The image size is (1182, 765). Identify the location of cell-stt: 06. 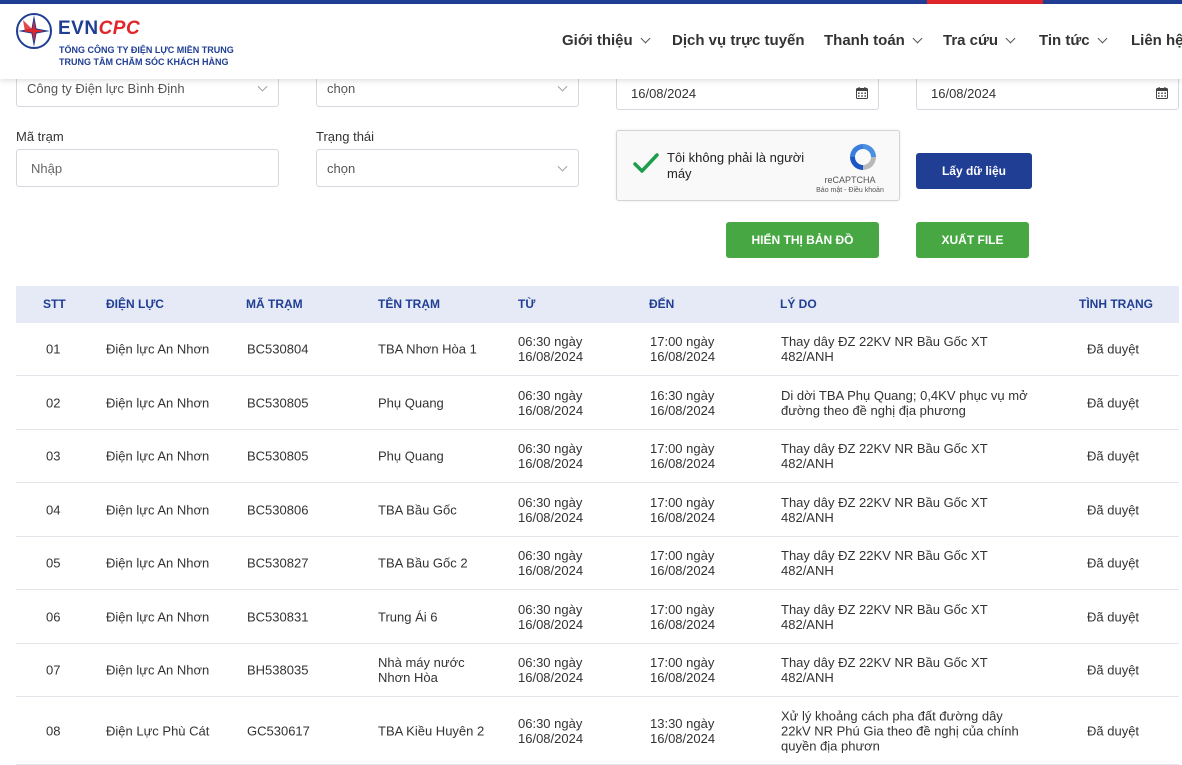
(53, 616).